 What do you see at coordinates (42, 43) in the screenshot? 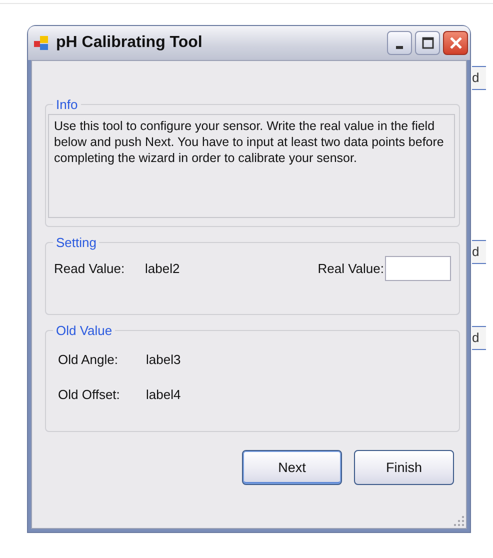
I see `app-icon` at bounding box center [42, 43].